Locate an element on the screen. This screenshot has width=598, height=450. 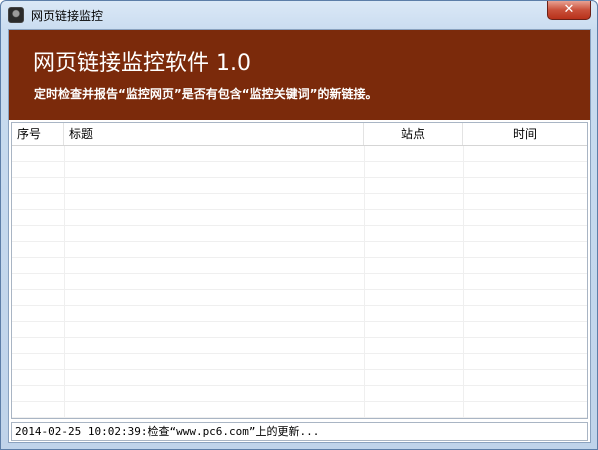
column-header-time: 时间 is located at coordinates (525, 134).